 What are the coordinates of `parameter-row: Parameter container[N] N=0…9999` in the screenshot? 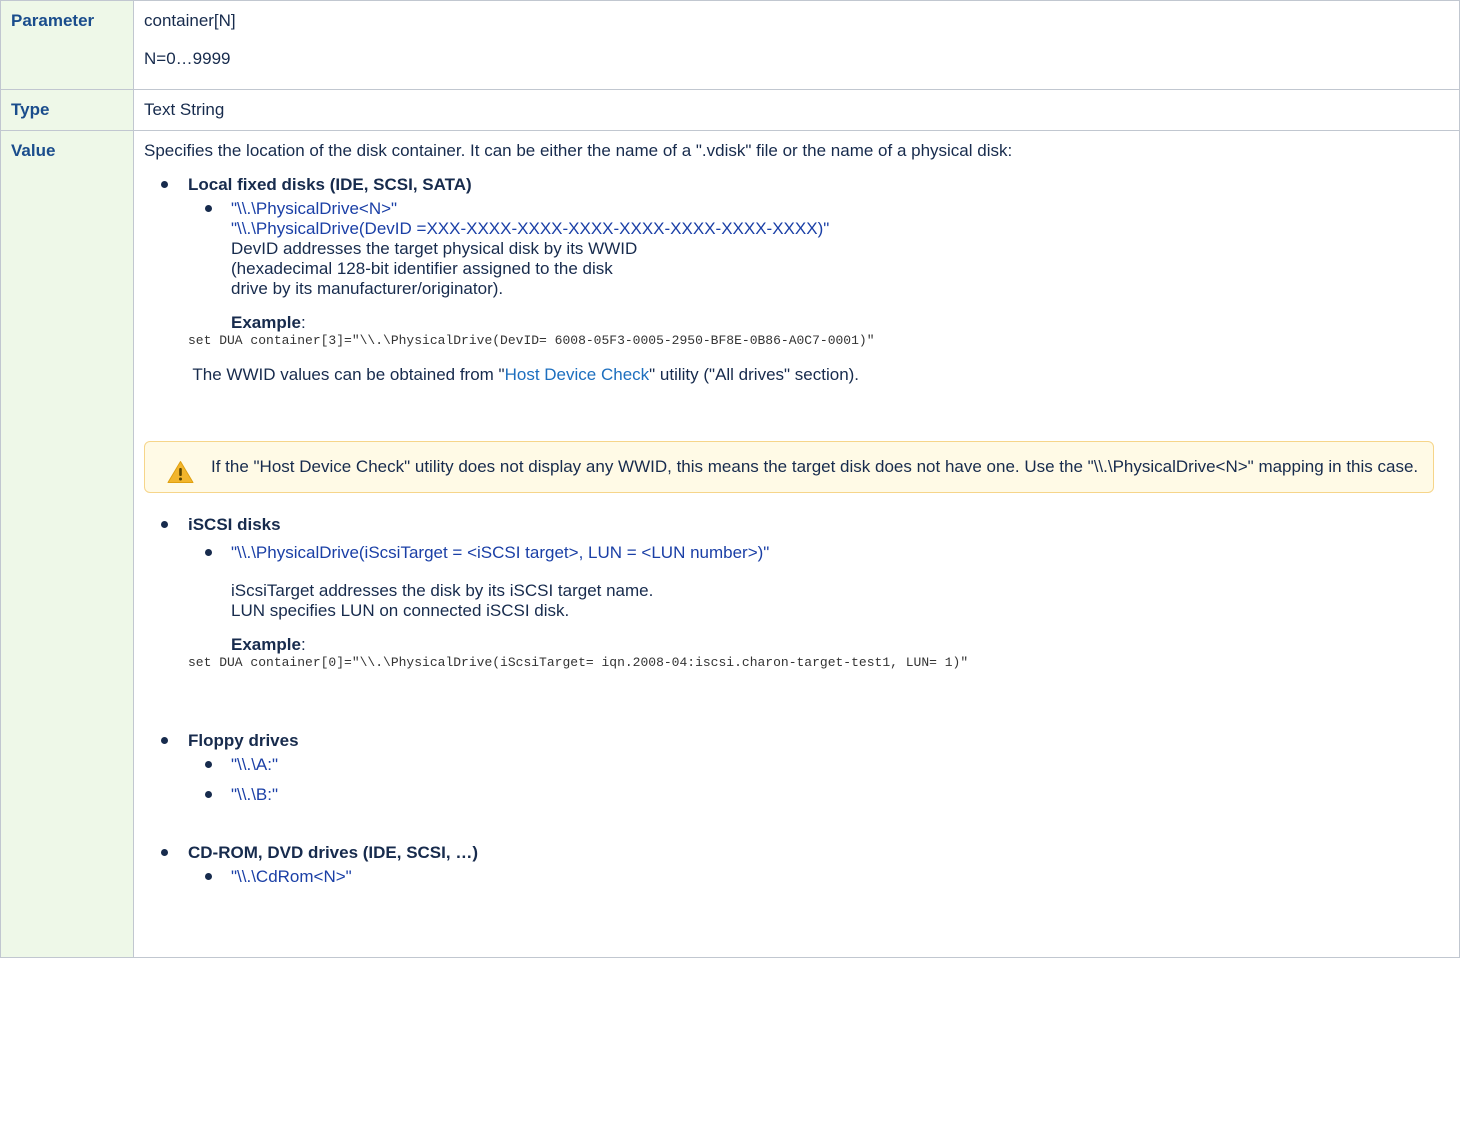 It's located at (730, 45).